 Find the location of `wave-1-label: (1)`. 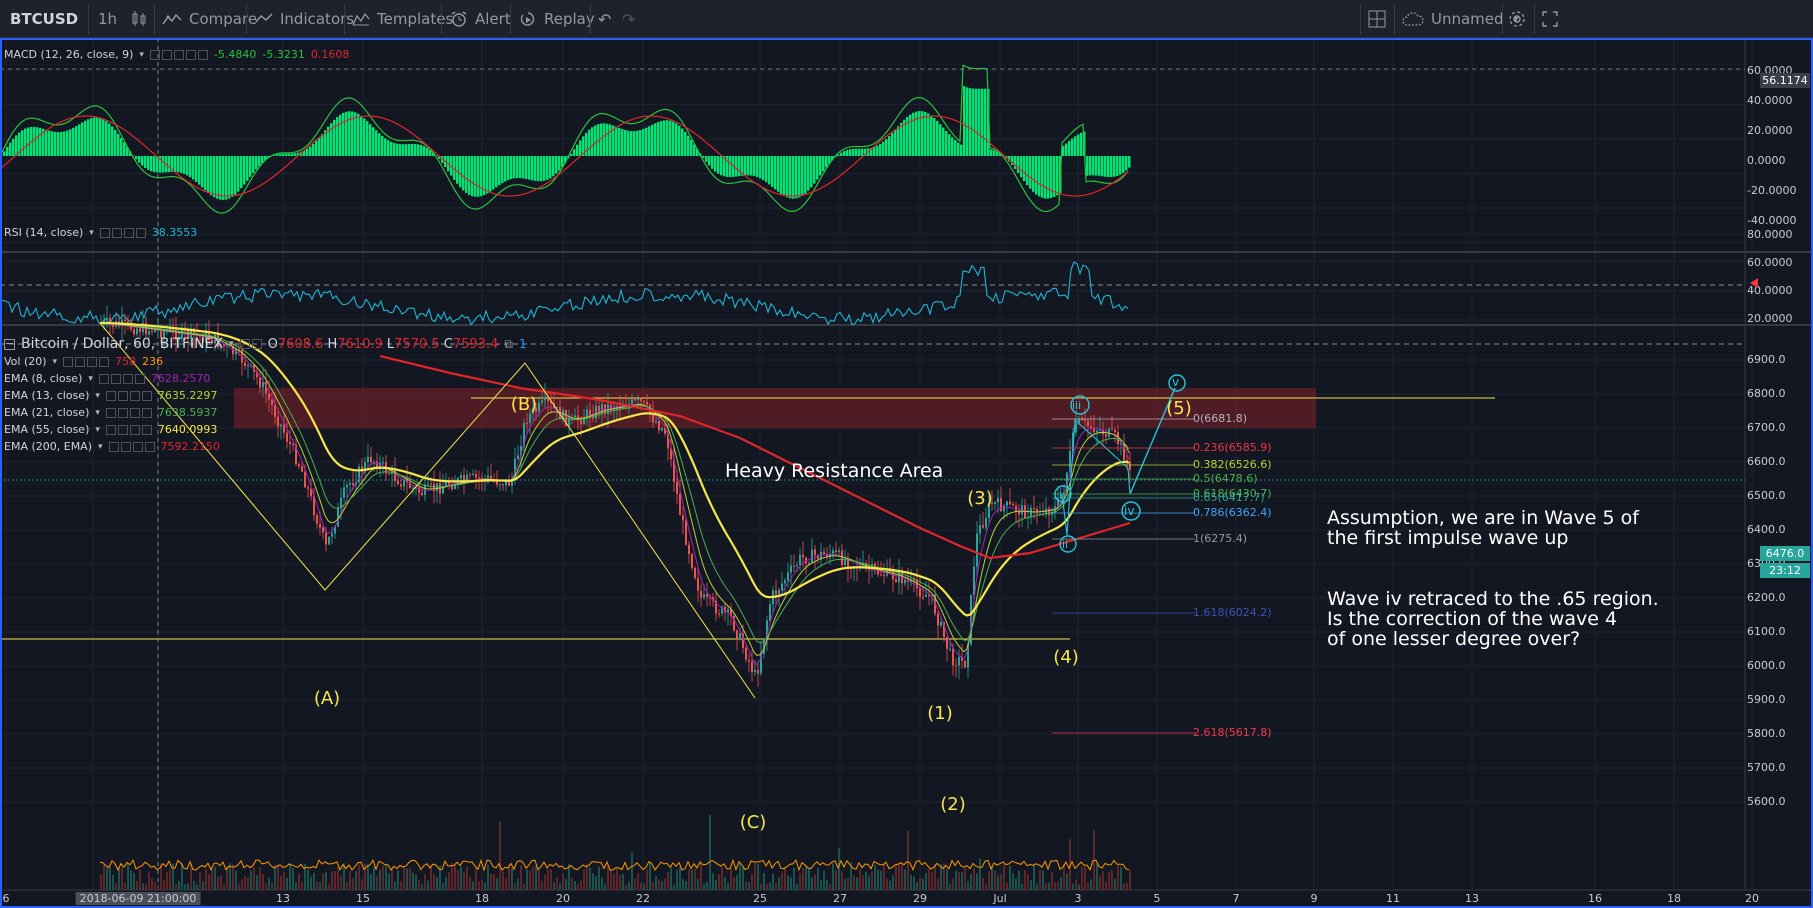

wave-1-label: (1) is located at coordinates (940, 713).